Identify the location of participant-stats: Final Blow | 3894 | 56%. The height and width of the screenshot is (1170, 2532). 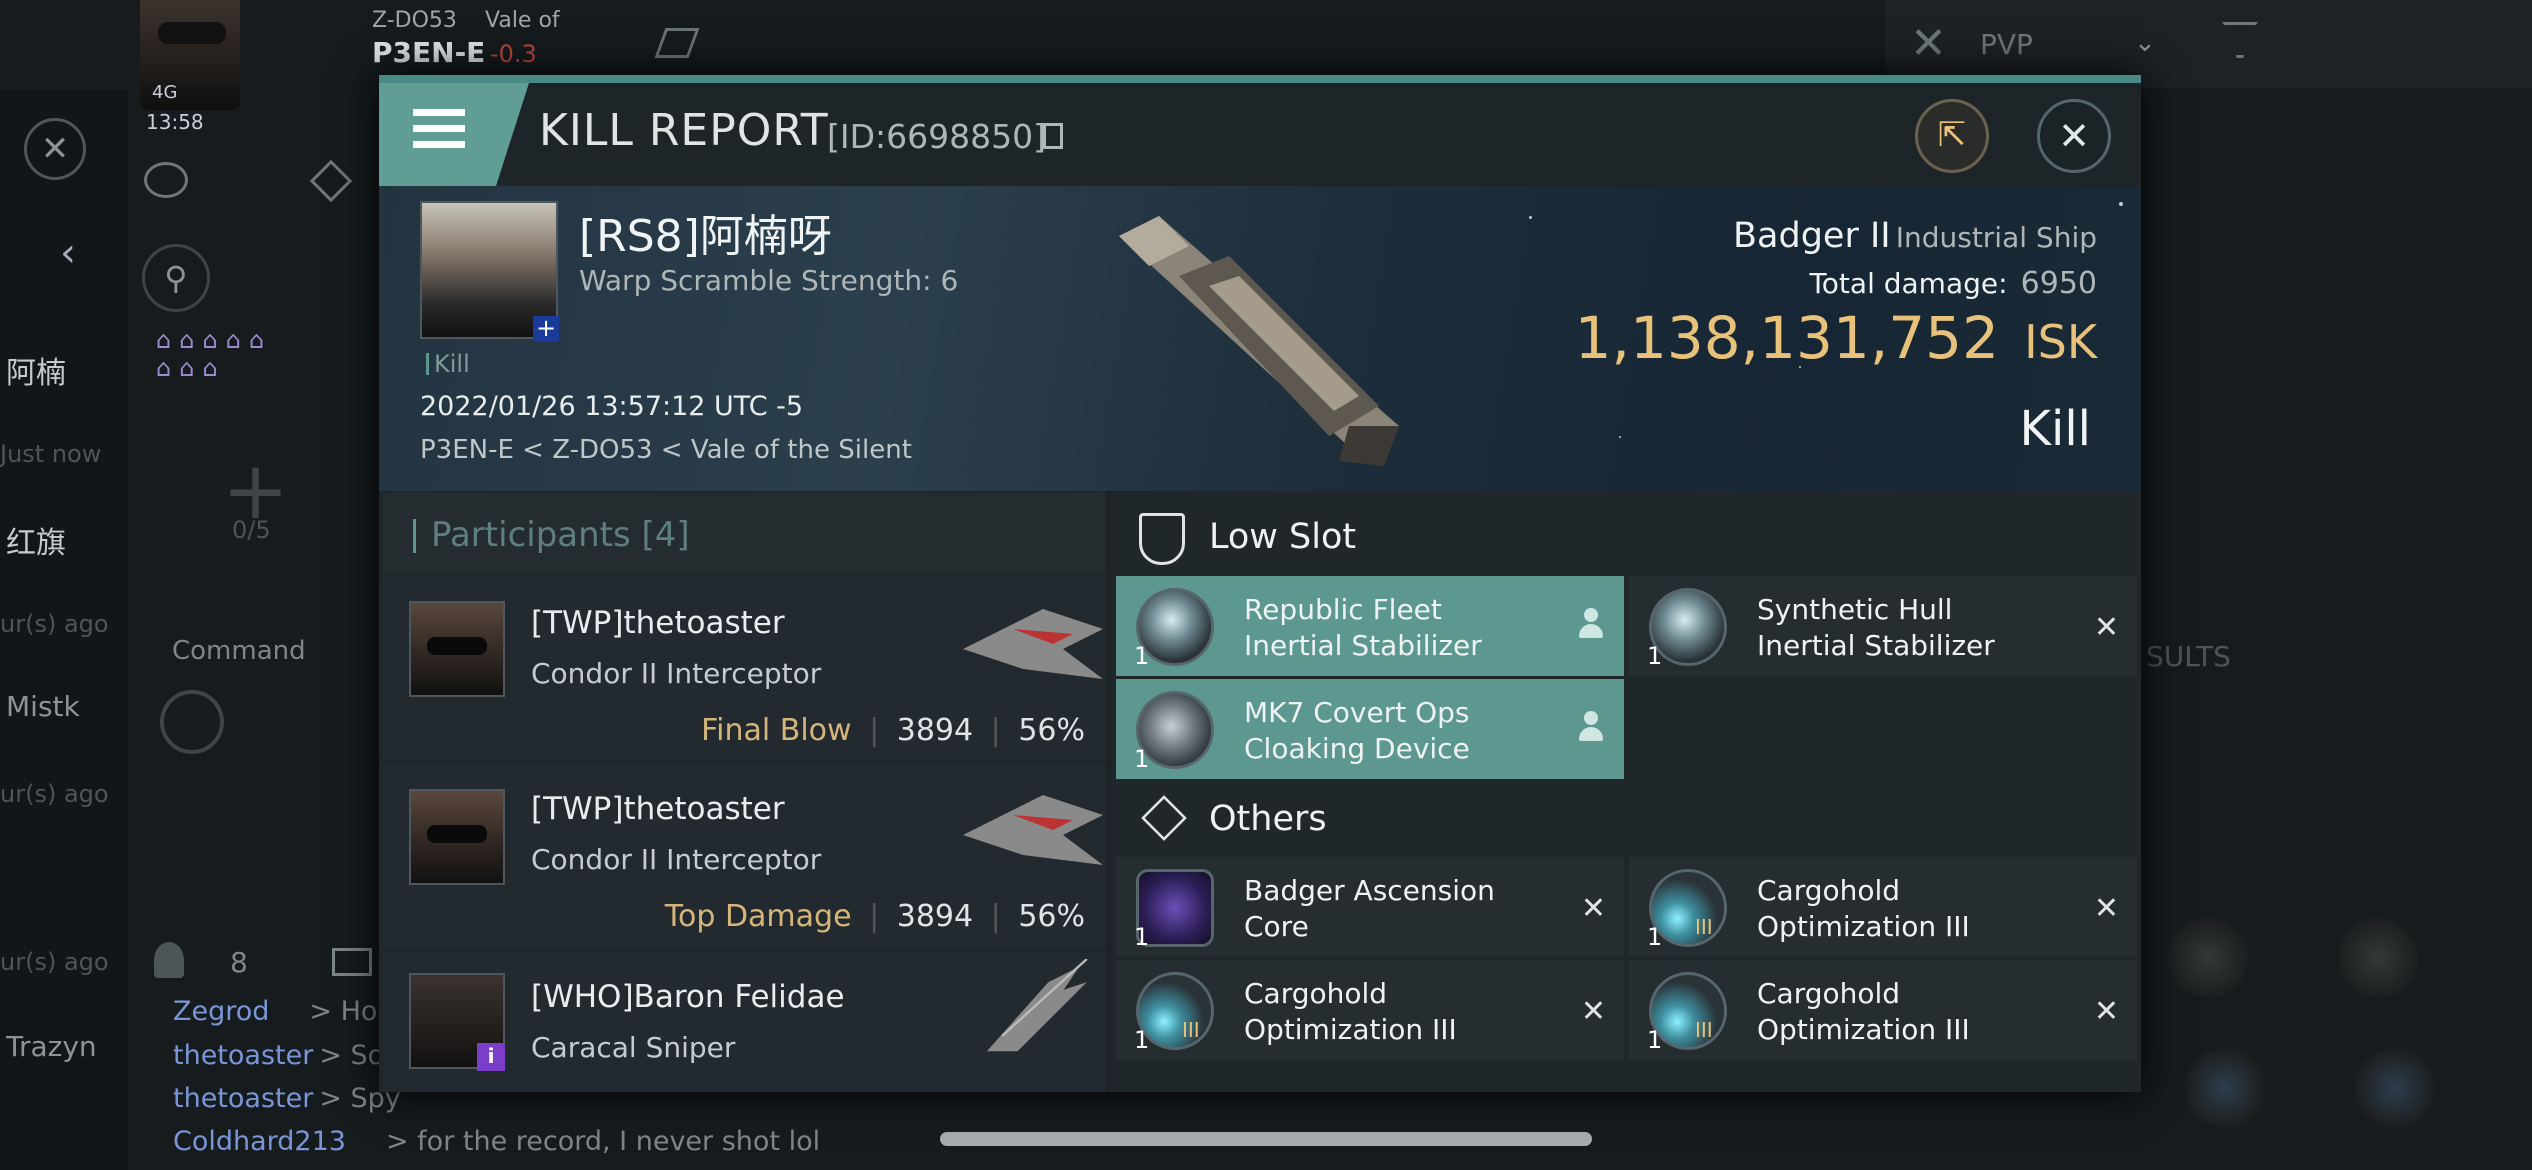
(893, 730).